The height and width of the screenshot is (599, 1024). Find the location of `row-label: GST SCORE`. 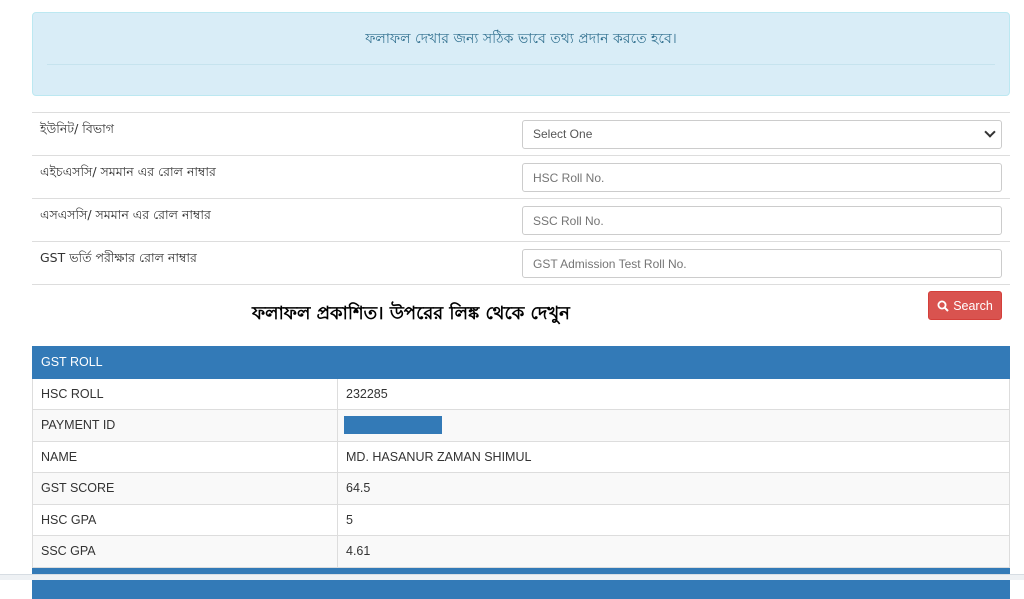

row-label: GST SCORE is located at coordinates (185, 488).